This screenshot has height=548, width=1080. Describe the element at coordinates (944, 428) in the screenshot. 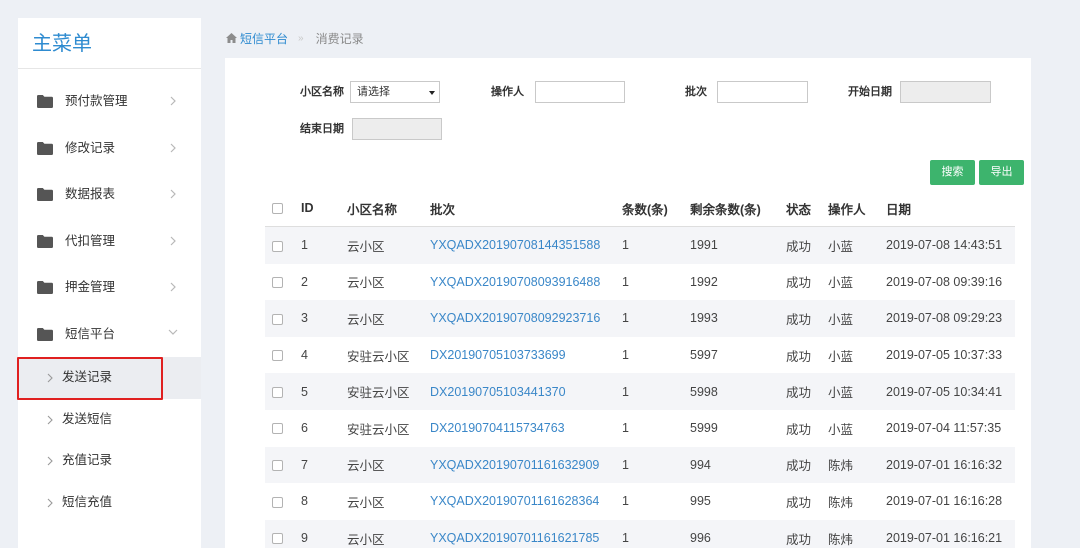

I see `cell-date: 2019-07-04 11:57:35` at that location.